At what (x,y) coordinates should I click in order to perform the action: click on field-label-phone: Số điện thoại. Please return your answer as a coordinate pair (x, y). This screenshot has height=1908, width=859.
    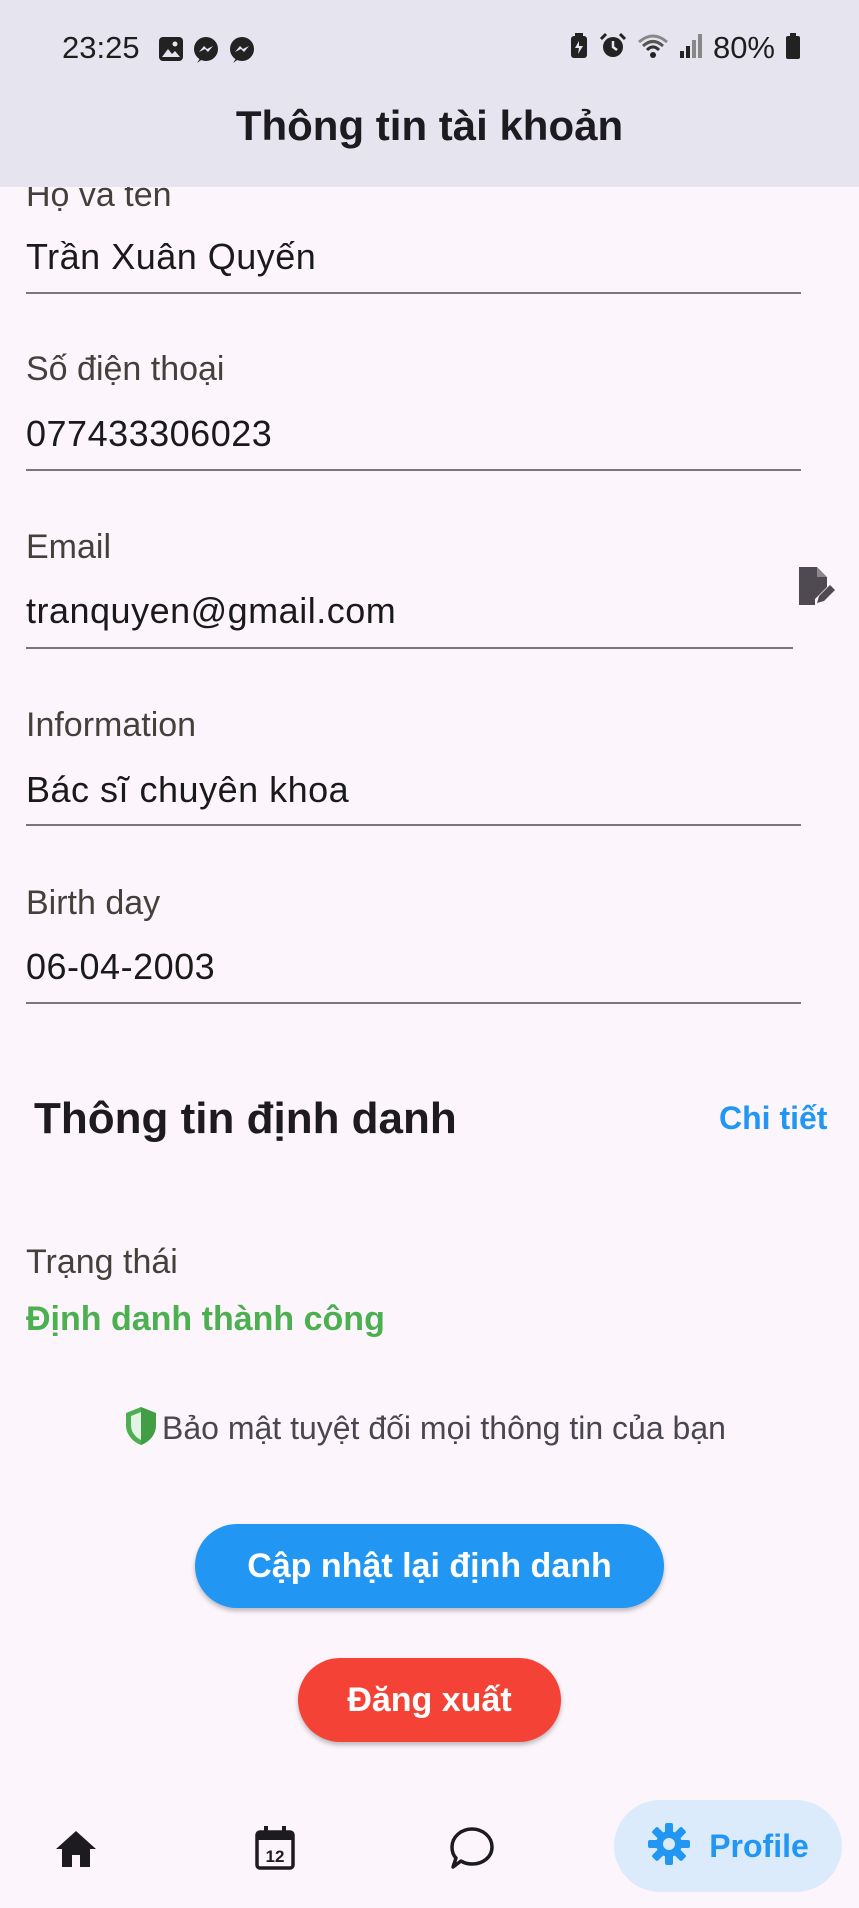
    Looking at the image, I should click on (125, 369).